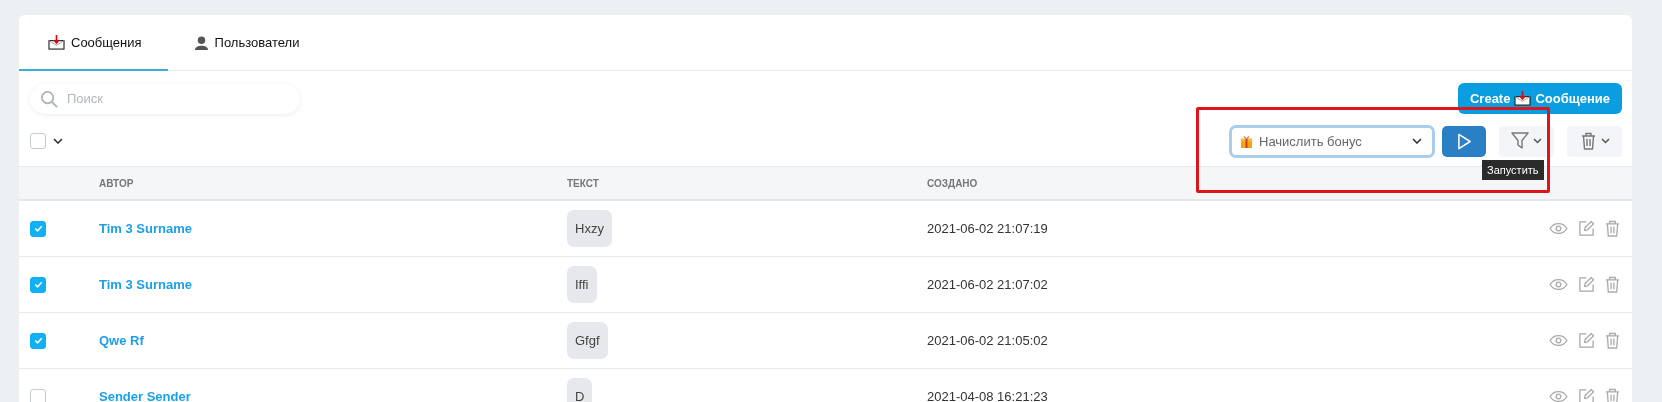 The image size is (1662, 402). Describe the element at coordinates (145, 395) in the screenshot. I see `author-link: Sender Sender` at that location.